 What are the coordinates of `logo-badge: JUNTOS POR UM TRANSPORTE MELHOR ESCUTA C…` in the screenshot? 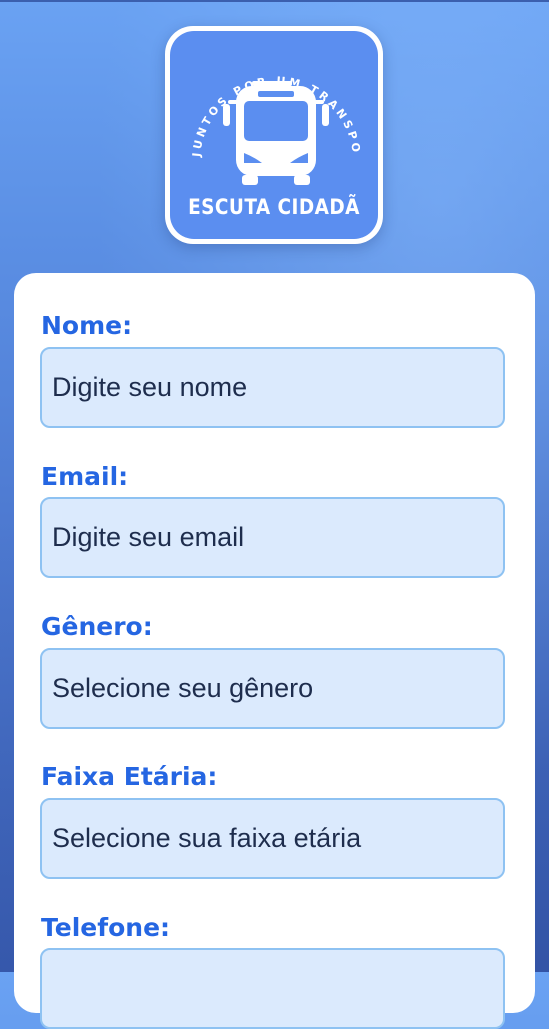 It's located at (274, 135).